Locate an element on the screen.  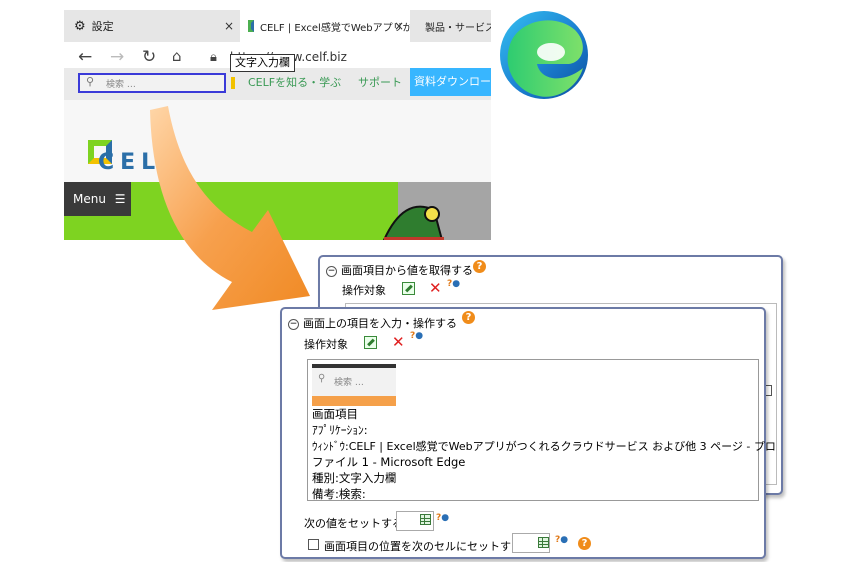
tab-celf: CELF | Excel感覚でWebアプリがつくれ × is located at coordinates (325, 26).